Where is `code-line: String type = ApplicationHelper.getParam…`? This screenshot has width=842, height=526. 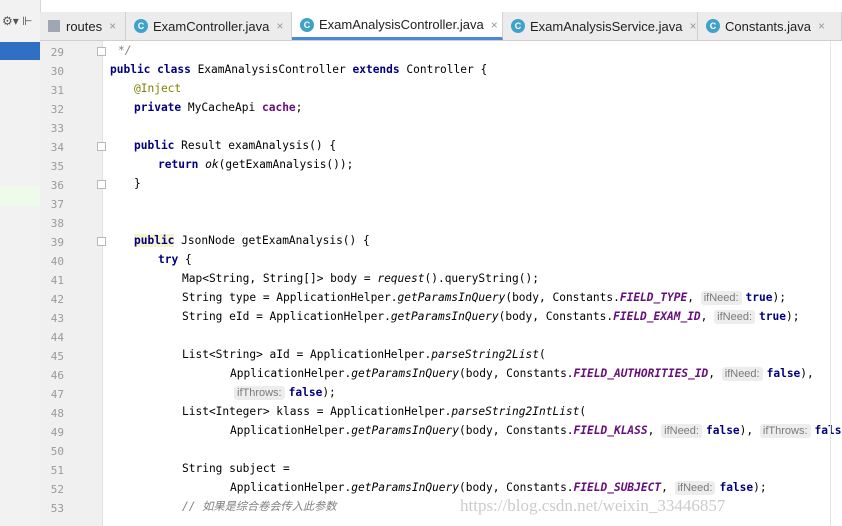 code-line: String type = ApplicationHelper.getParam… is located at coordinates (484, 298).